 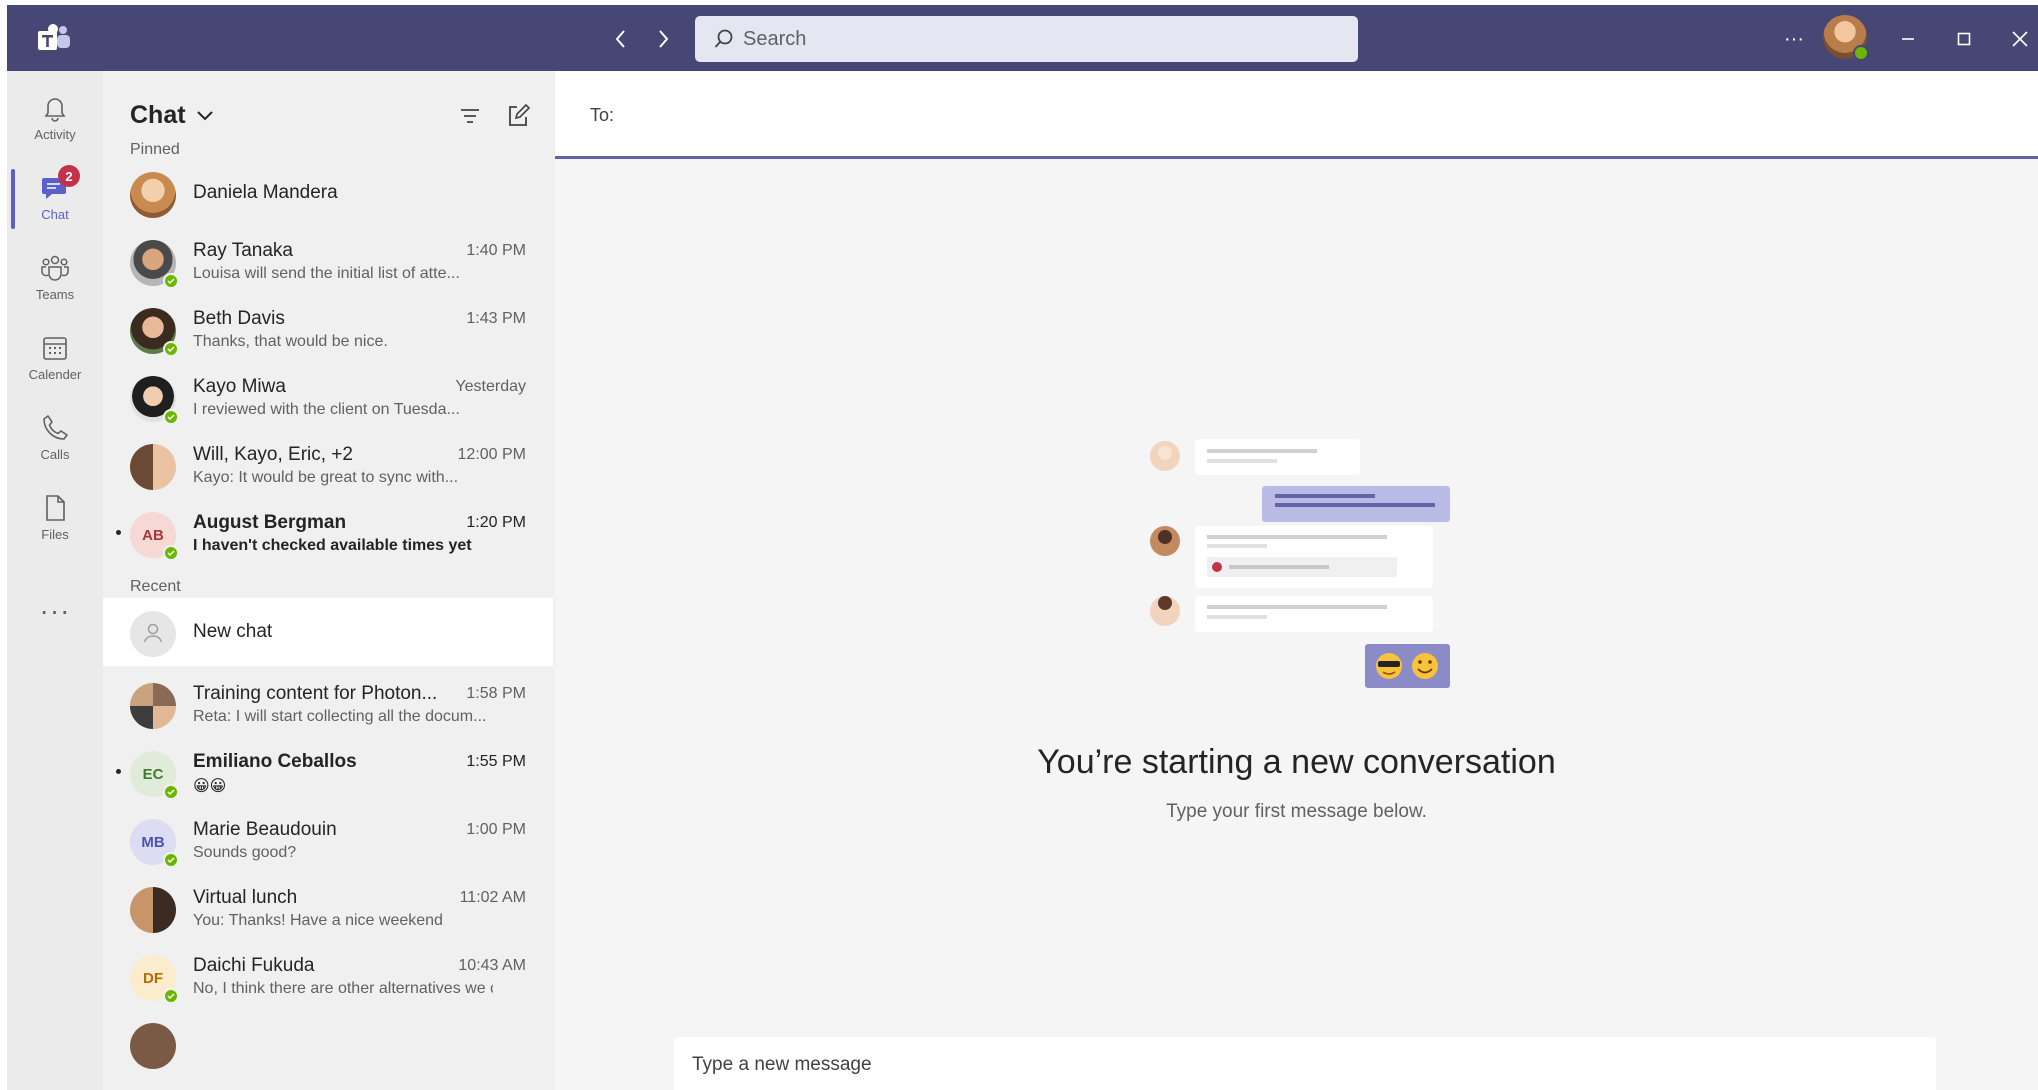 What do you see at coordinates (491, 454) in the screenshot?
I see `chat-time: 12:00 PM` at bounding box center [491, 454].